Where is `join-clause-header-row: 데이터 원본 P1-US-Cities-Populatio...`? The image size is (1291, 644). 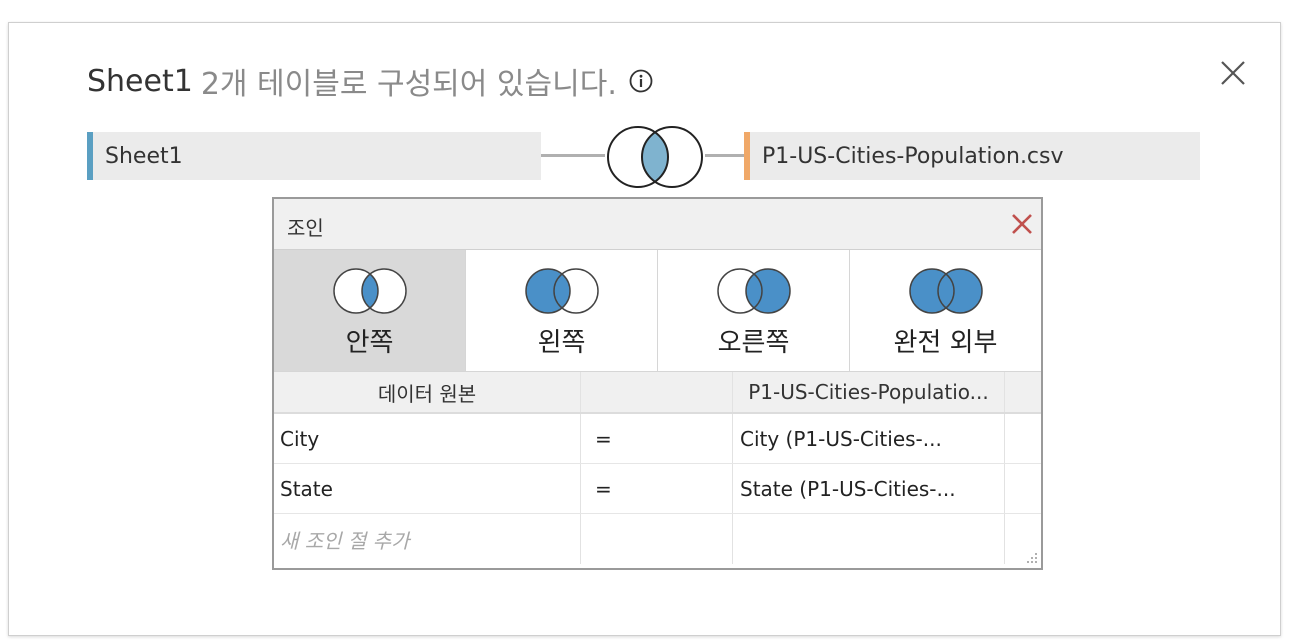 join-clause-header-row: 데이터 원본 P1-US-Cities-Populatio... is located at coordinates (657, 393).